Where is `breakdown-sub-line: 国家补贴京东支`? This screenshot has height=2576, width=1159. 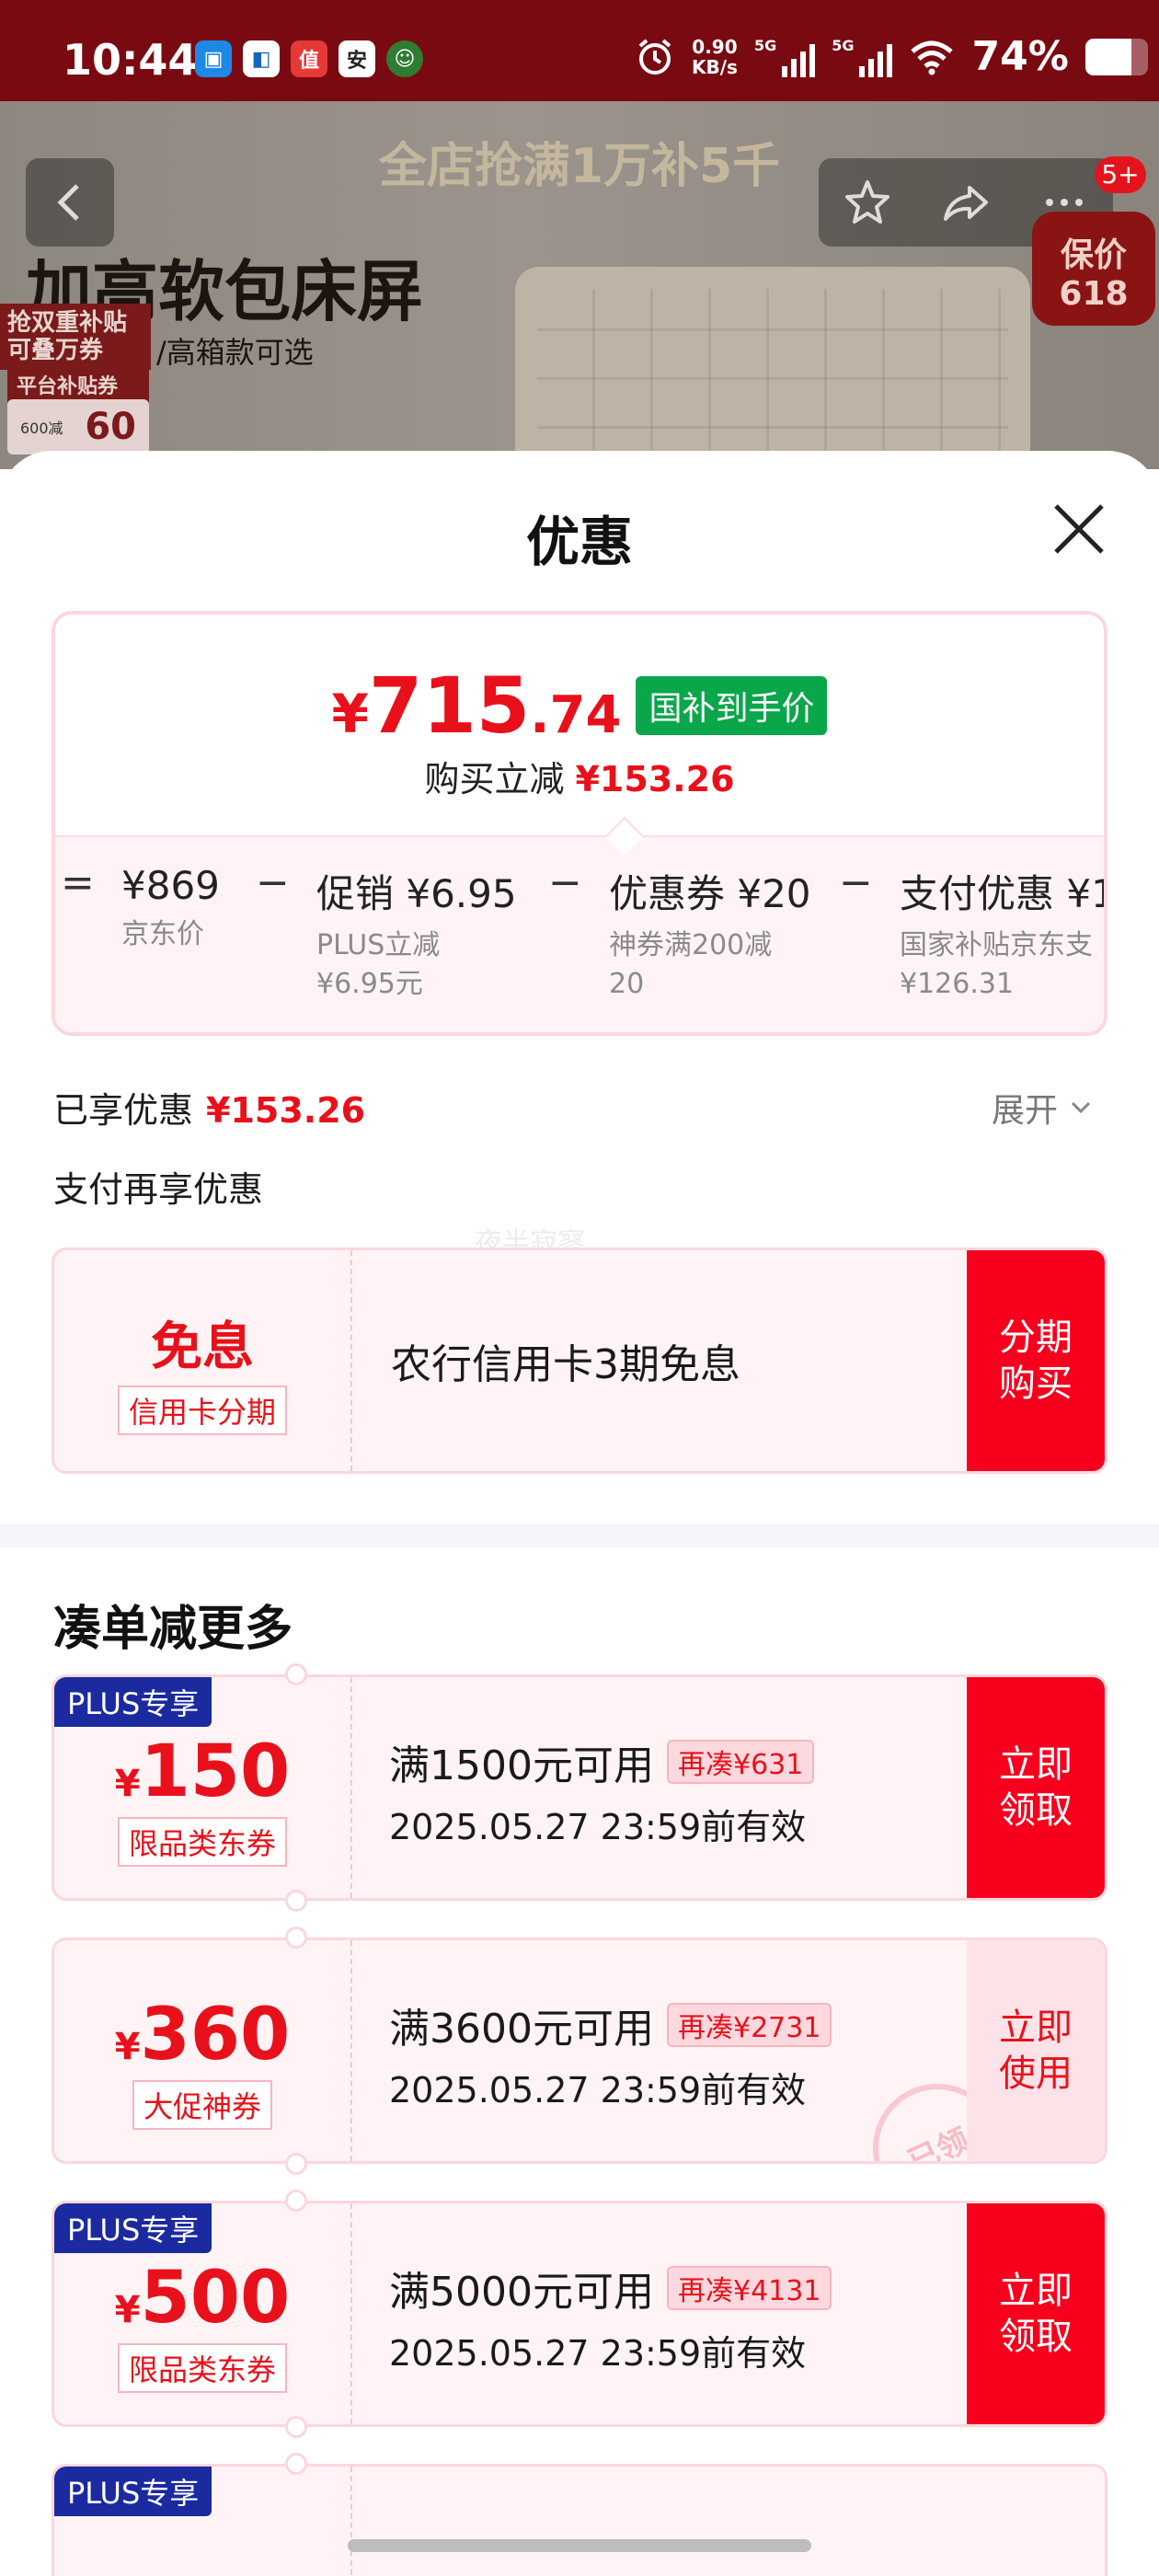 breakdown-sub-line: 国家补贴京东支 is located at coordinates (996, 945).